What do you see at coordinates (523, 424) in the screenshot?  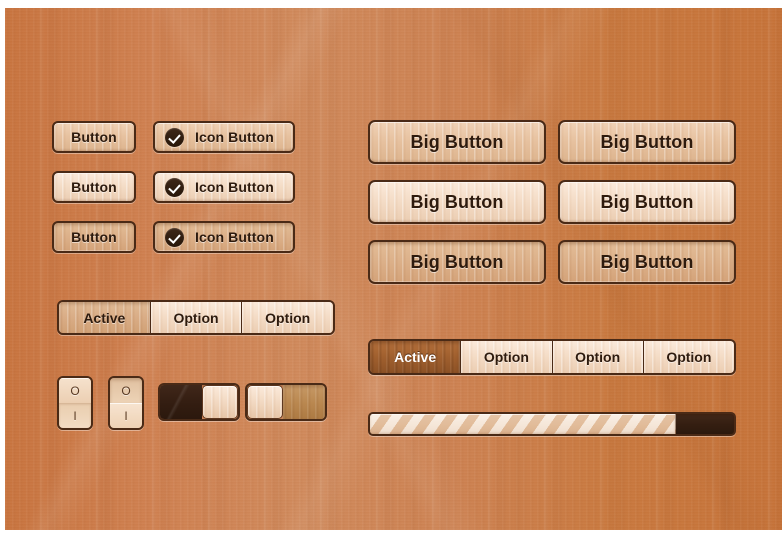 I see `progress-bar-fill` at bounding box center [523, 424].